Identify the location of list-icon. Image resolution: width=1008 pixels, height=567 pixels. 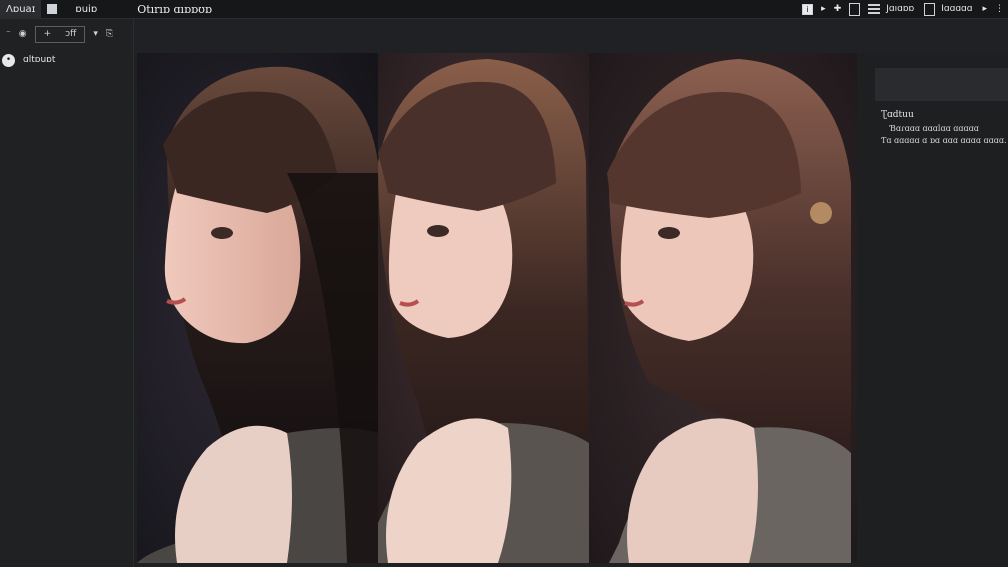
(874, 9).